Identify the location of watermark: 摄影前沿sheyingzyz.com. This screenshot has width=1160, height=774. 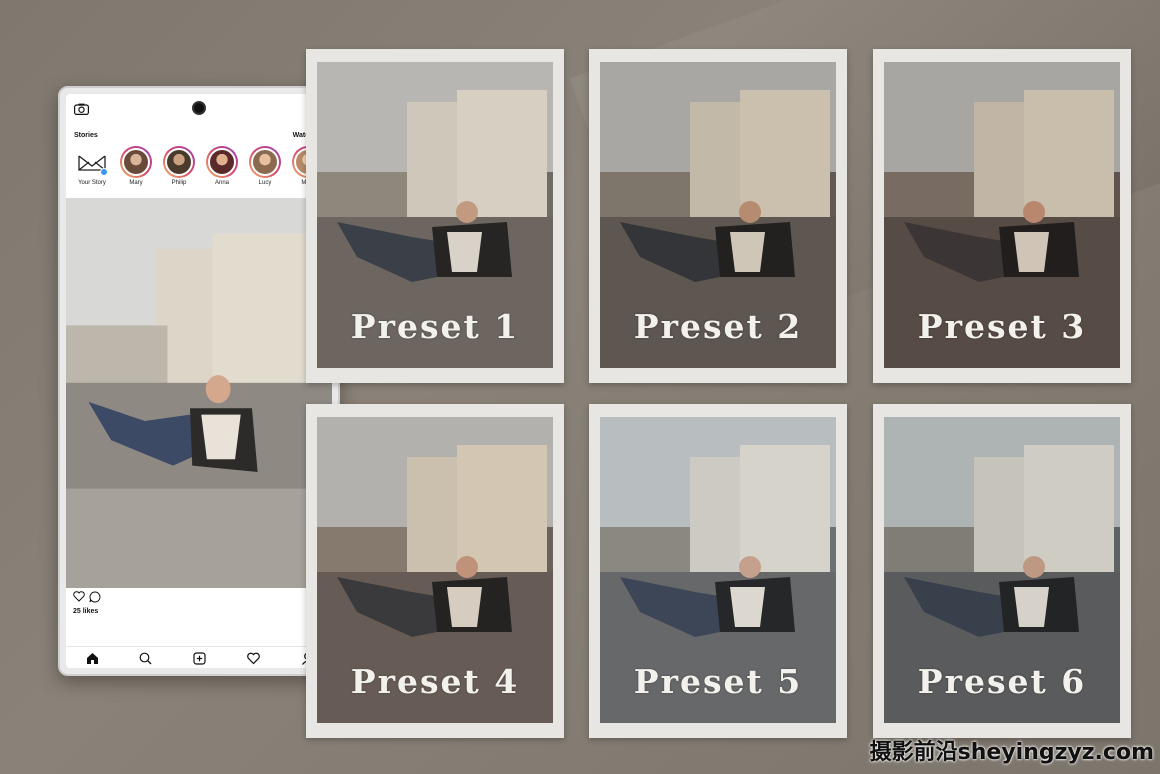
(1011, 752).